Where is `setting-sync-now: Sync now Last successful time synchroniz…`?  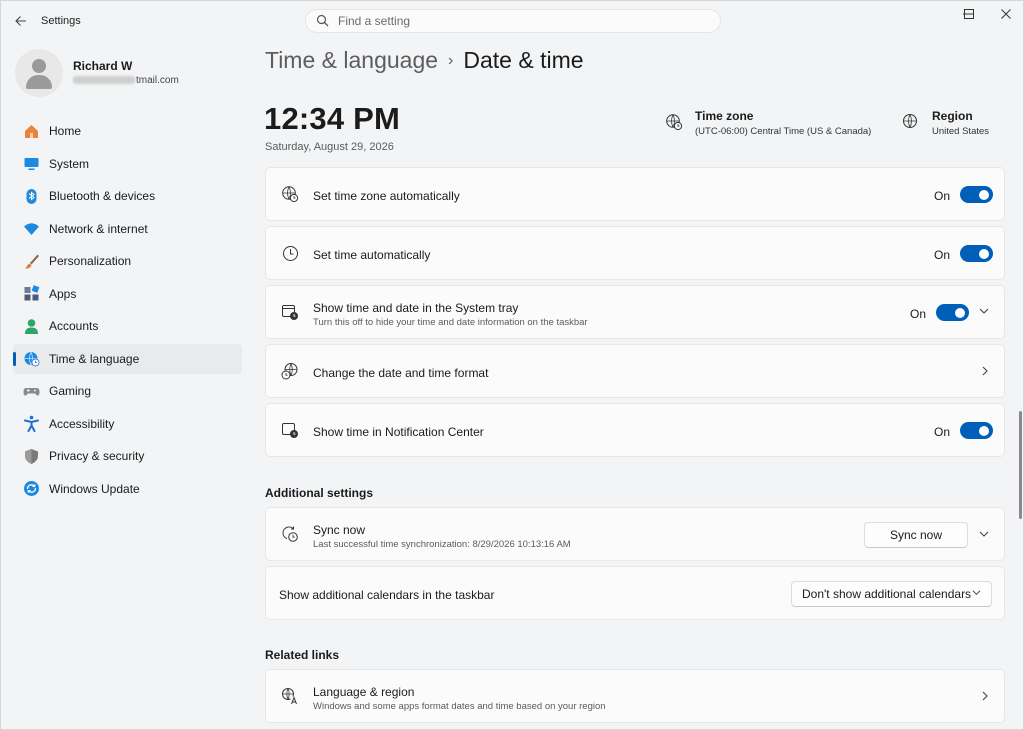
setting-sync-now: Sync now Last successful time synchroniz… is located at coordinates (635, 534).